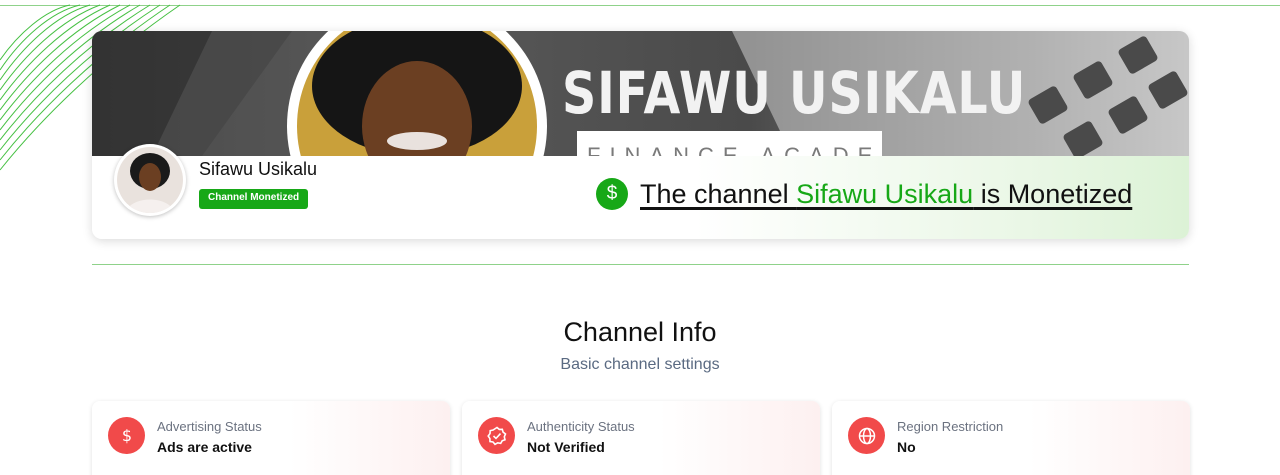  I want to click on channel-avatar, so click(150, 180).